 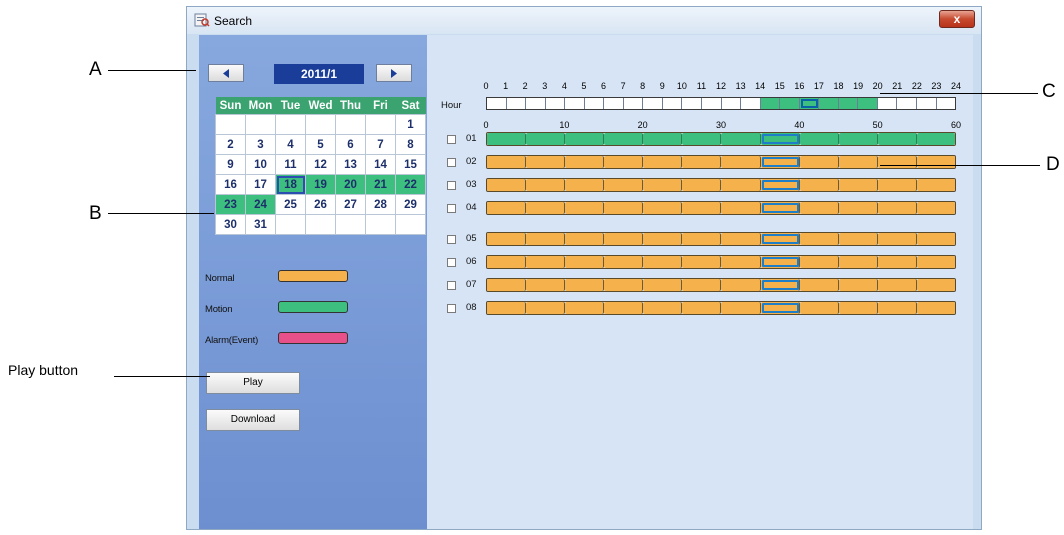 What do you see at coordinates (350, 144) in the screenshot?
I see `calendar-day-6: 6` at bounding box center [350, 144].